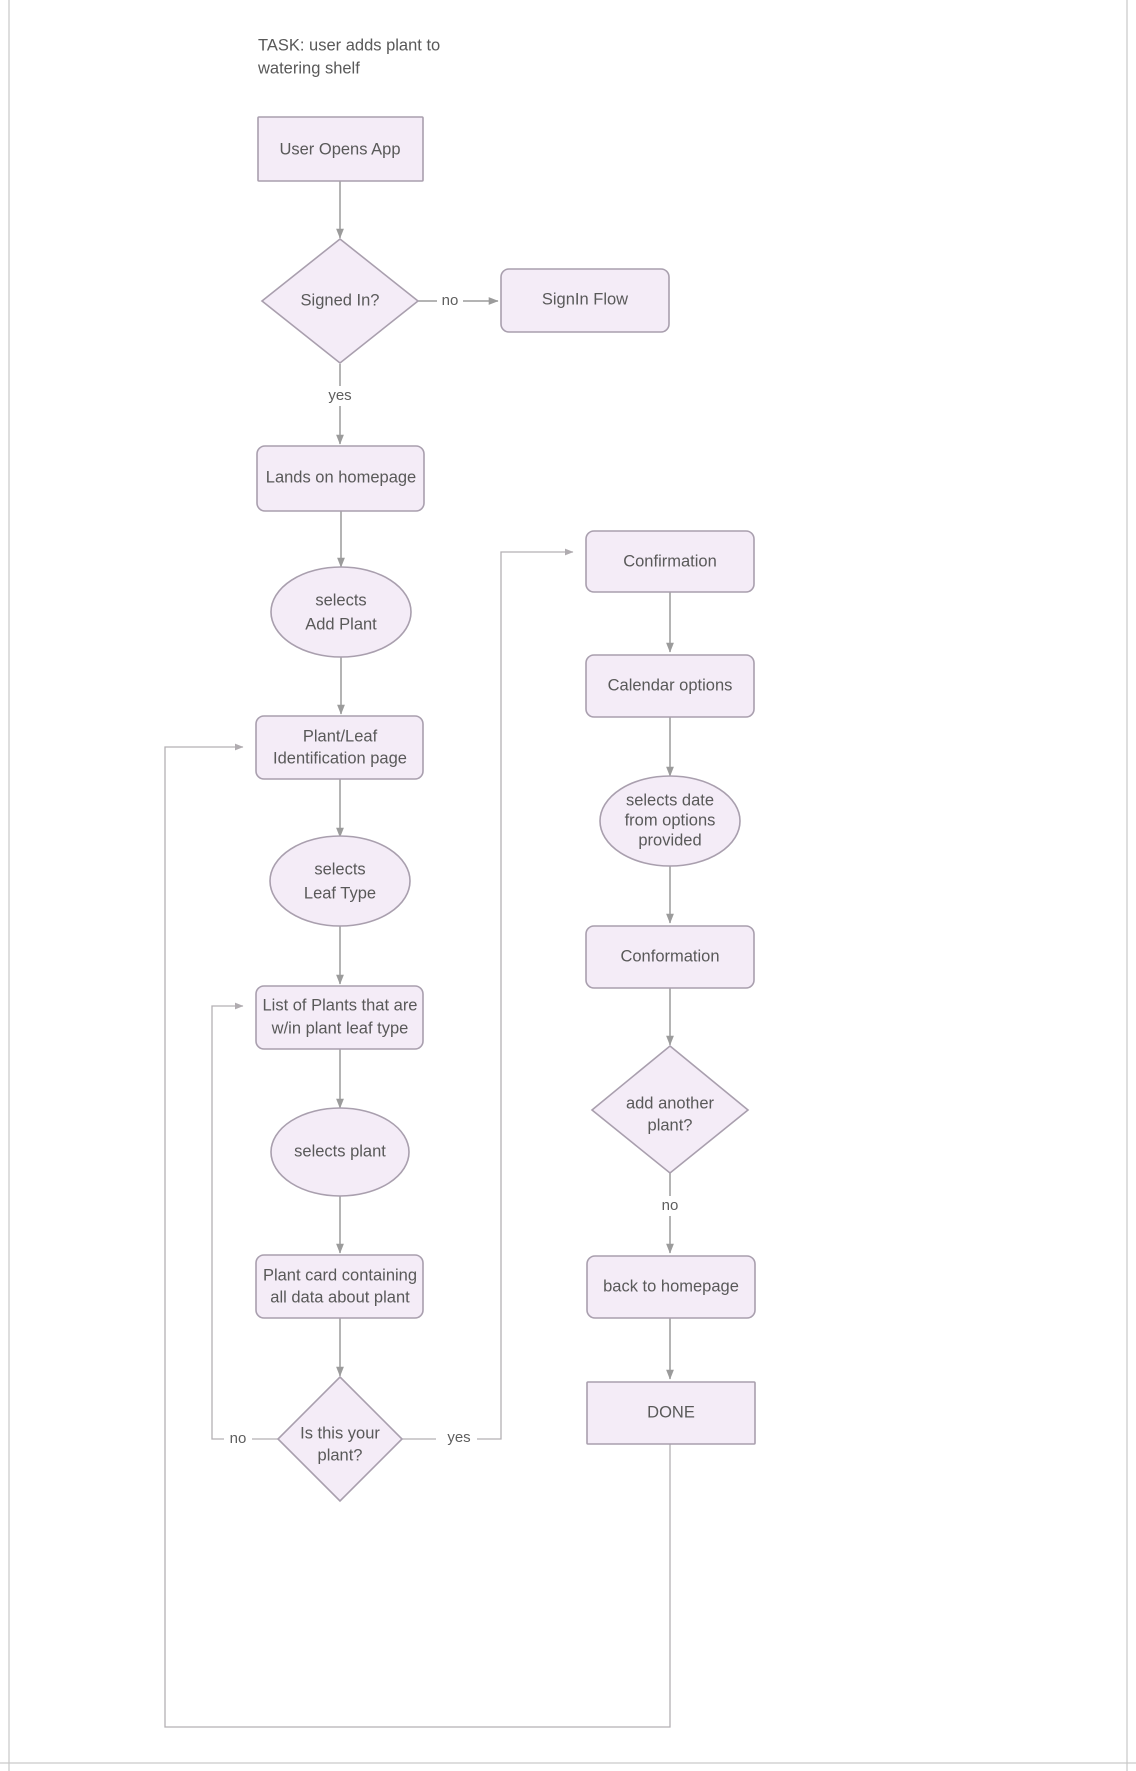 The width and height of the screenshot is (1136, 1771). Describe the element at coordinates (340, 1455) in the screenshot. I see `node-is-this-your-plant-label-line-2: plant?` at that location.